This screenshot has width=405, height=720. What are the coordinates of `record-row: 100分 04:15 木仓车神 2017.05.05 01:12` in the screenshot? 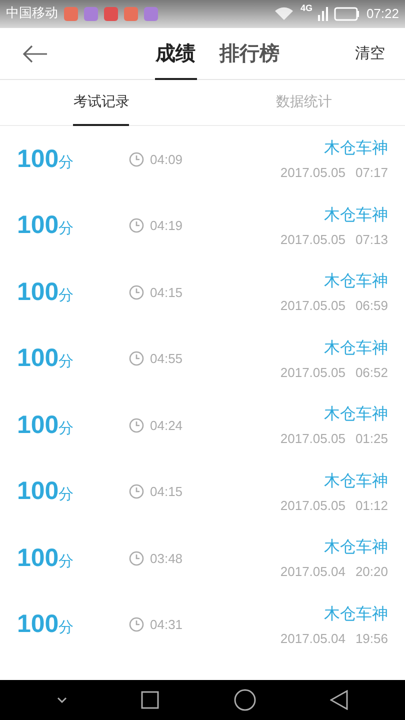 It's located at (202, 491).